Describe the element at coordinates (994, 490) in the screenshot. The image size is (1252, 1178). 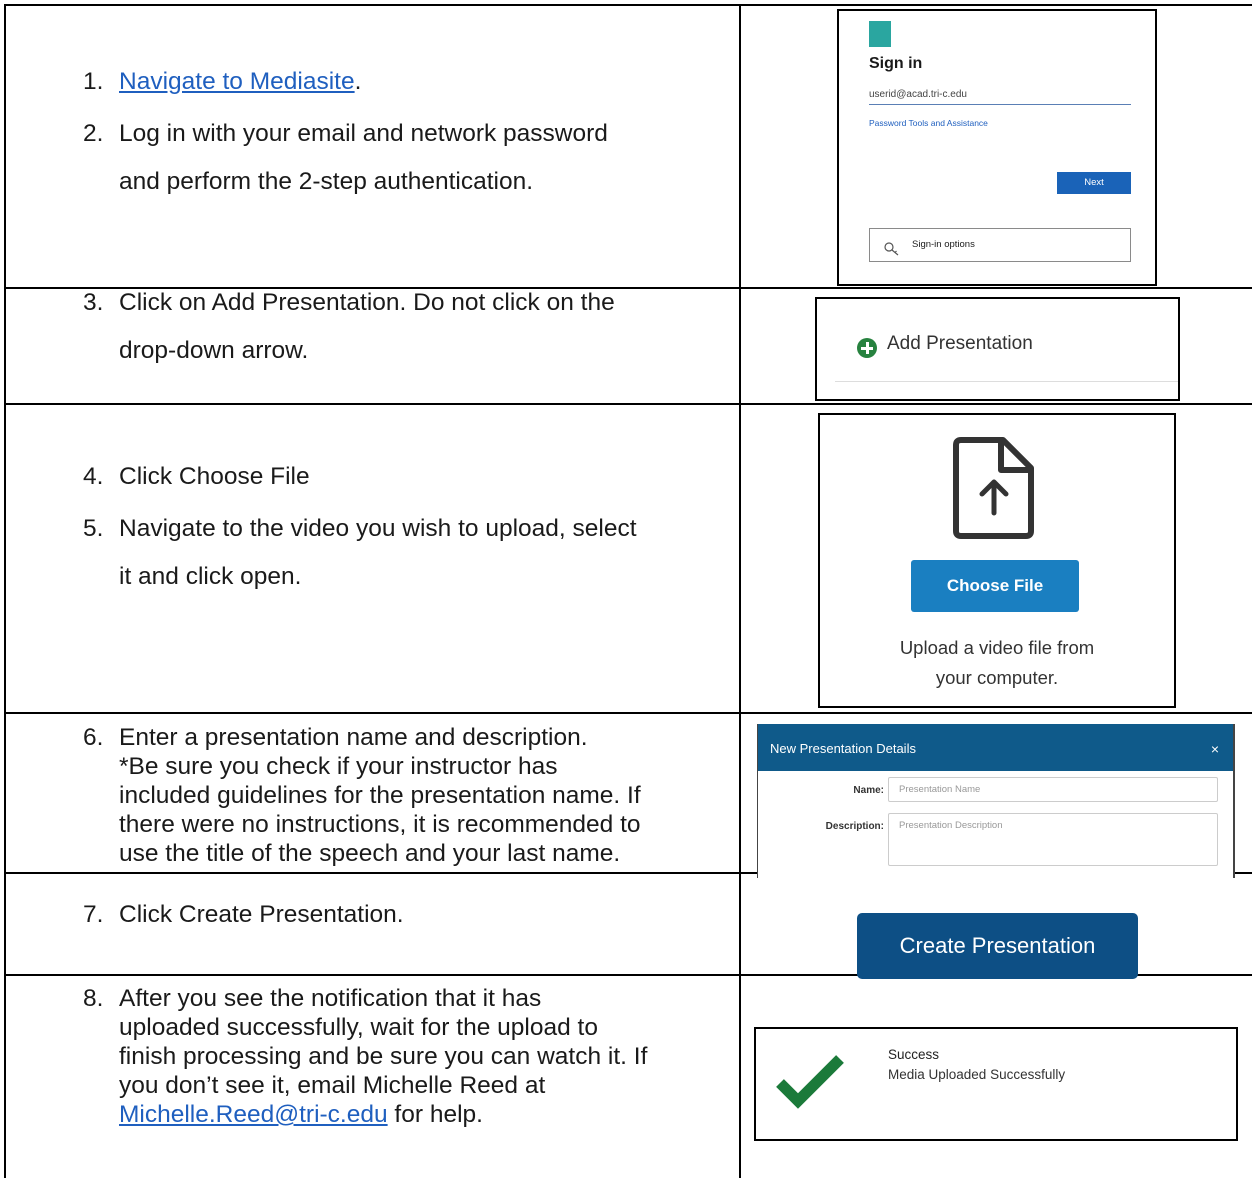
I see `file-upload-icon` at that location.